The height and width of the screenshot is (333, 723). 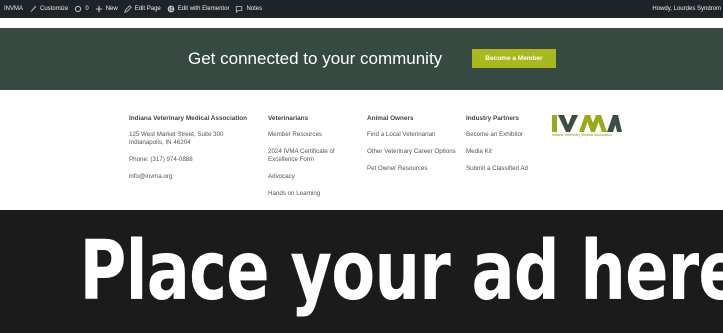 What do you see at coordinates (412, 152) in the screenshot?
I see `footer-link: Other Veterinary Career Options` at bounding box center [412, 152].